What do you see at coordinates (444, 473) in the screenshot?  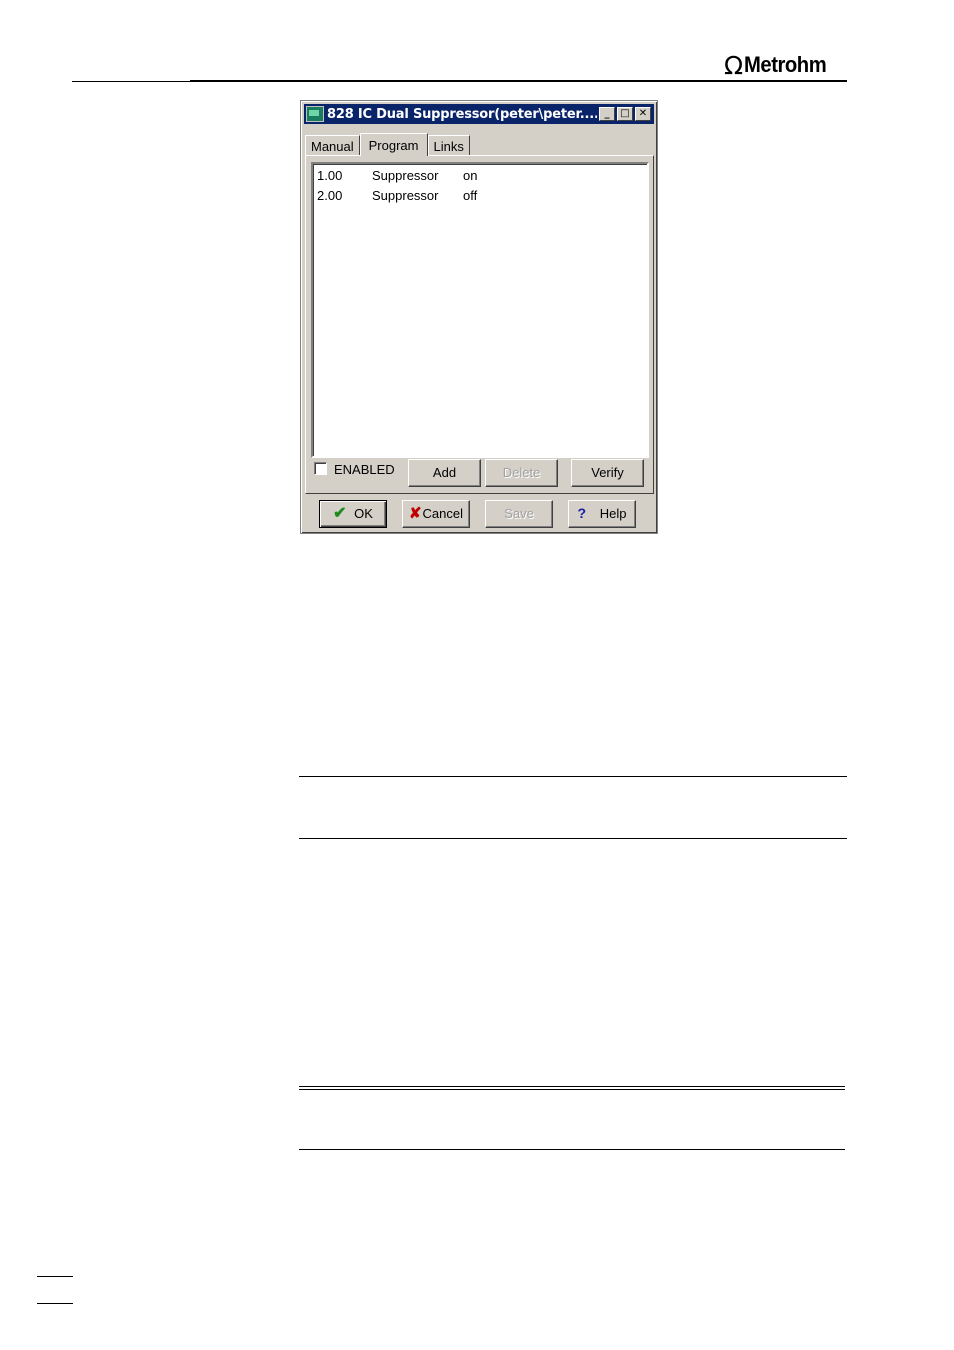 I see `add-button: Add` at bounding box center [444, 473].